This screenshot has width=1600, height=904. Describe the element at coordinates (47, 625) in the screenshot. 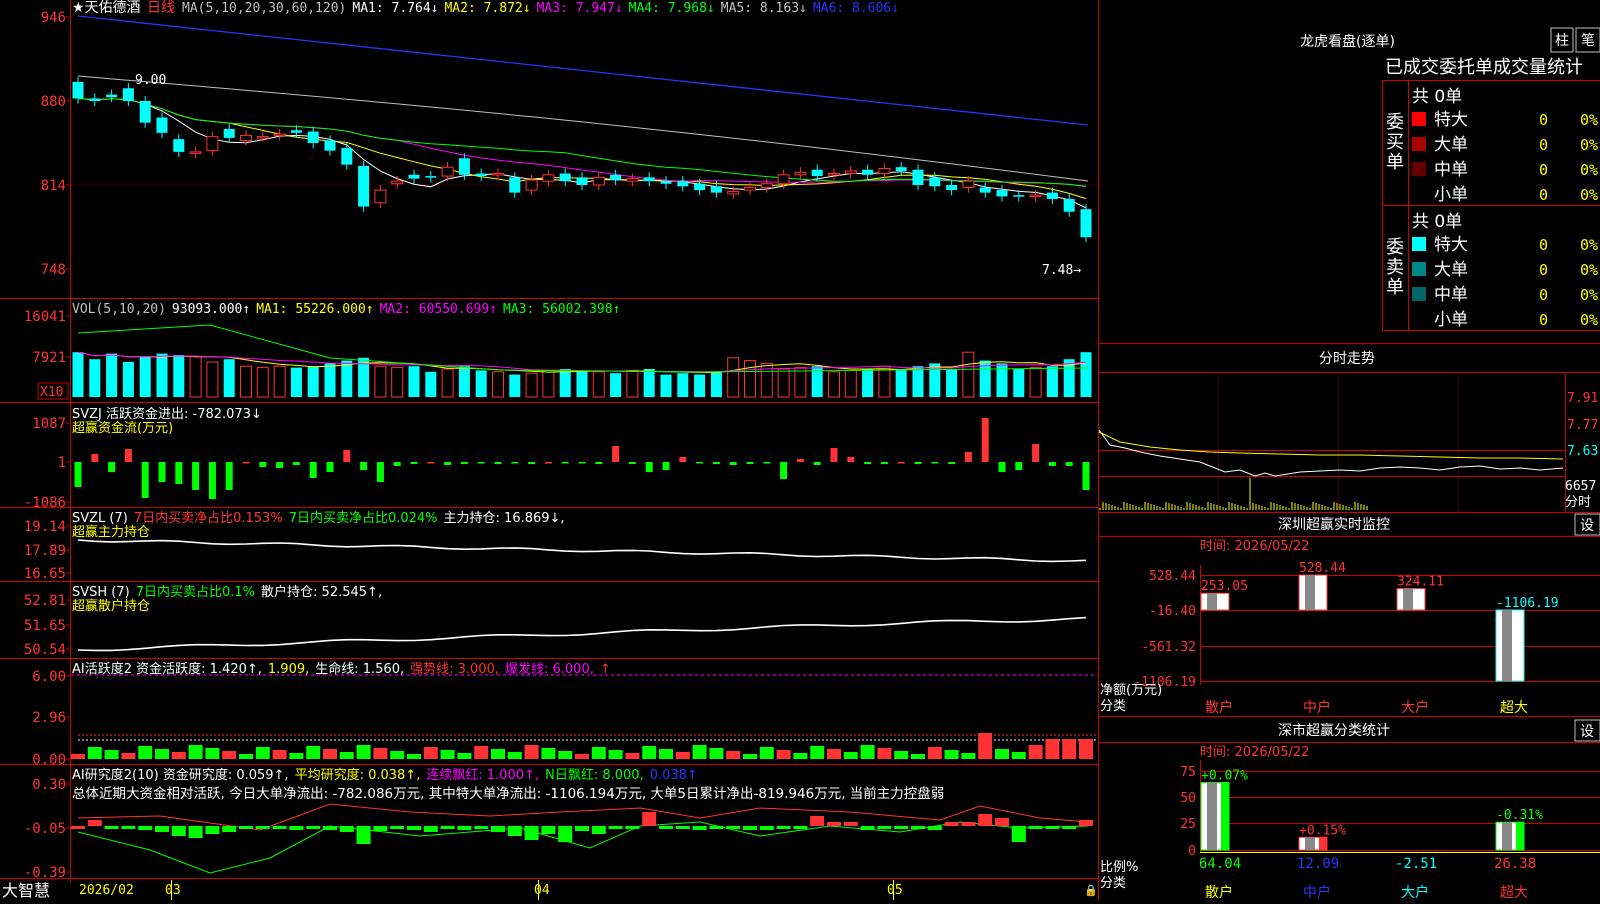

I see `svsh-y-axis: 52.81 51.65 50.54` at that location.